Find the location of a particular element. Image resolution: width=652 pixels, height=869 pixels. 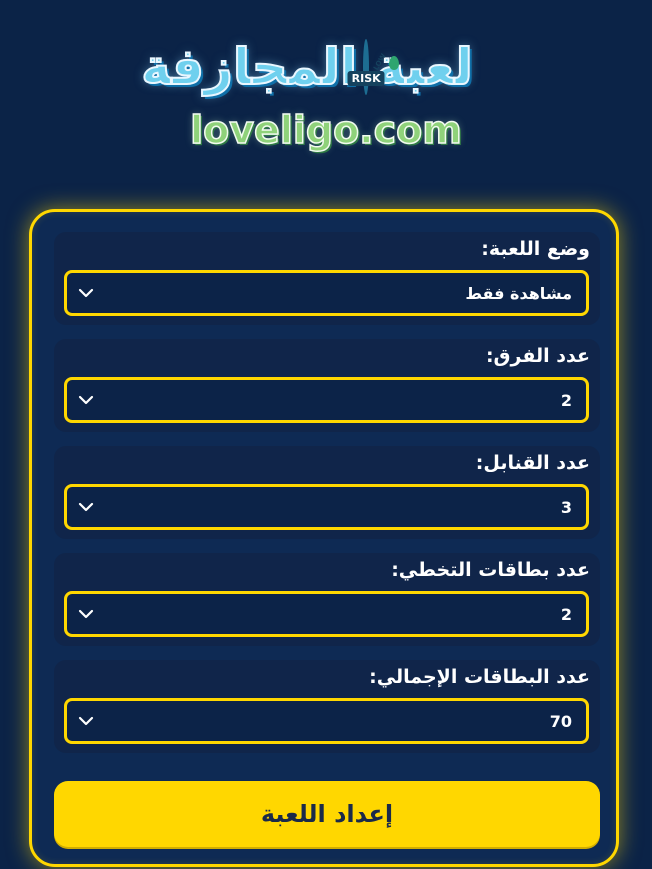

field-label: وضع اللعبة: is located at coordinates (535, 249).